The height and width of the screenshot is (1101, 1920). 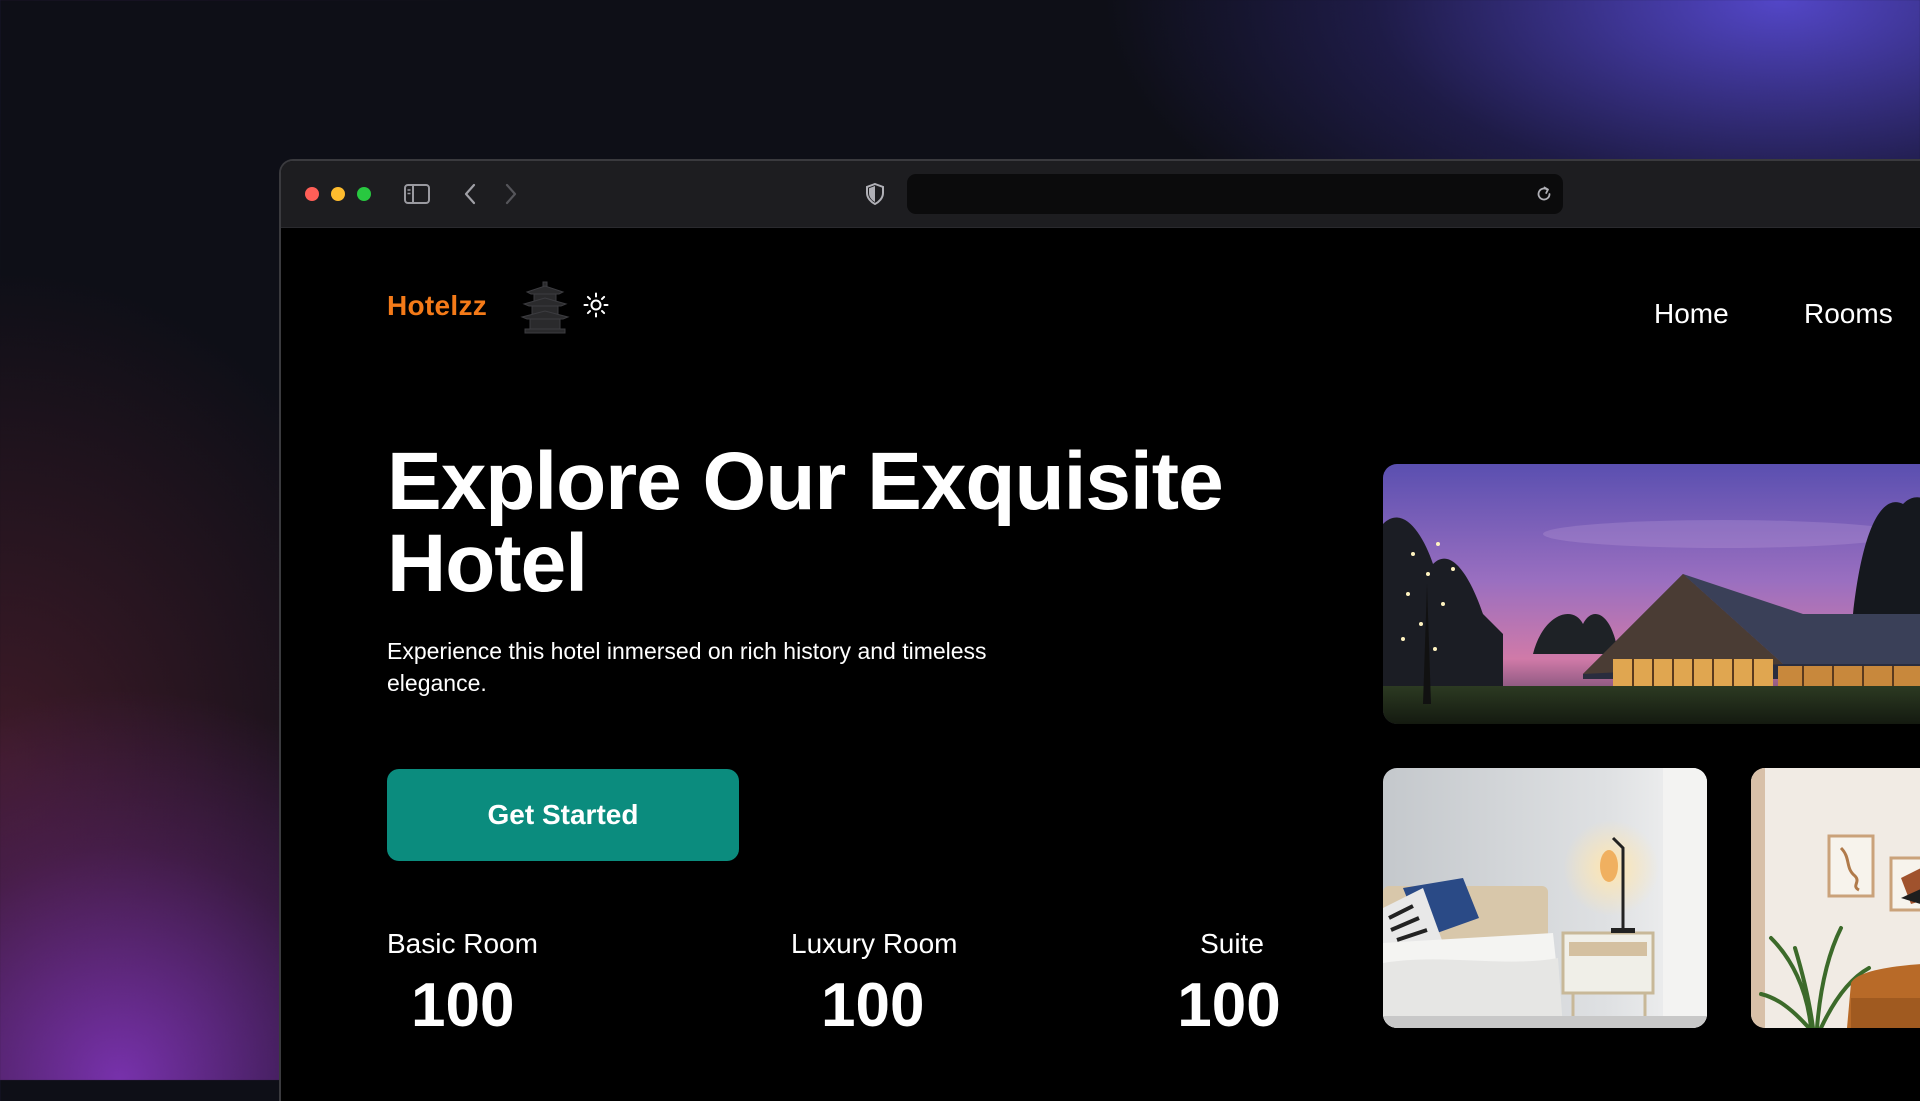 I want to click on chevron-left-icon, so click(x=470, y=194).